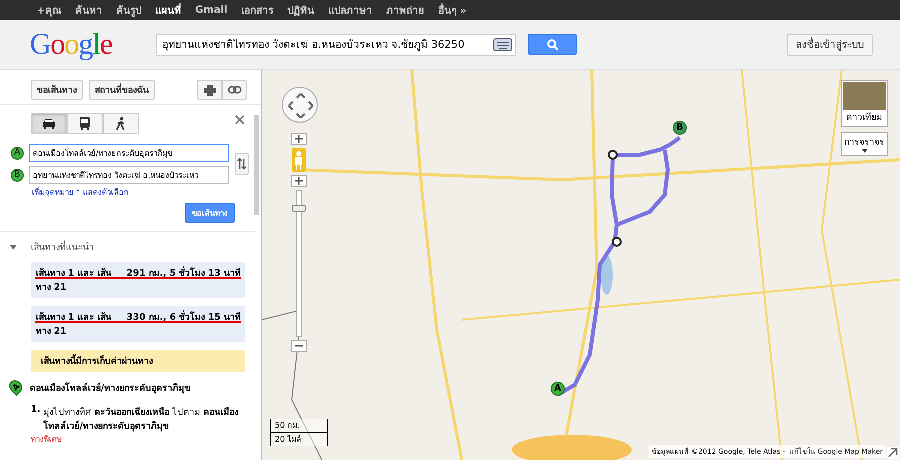 This screenshot has height=460, width=900. I want to click on close-icon, so click(240, 120).